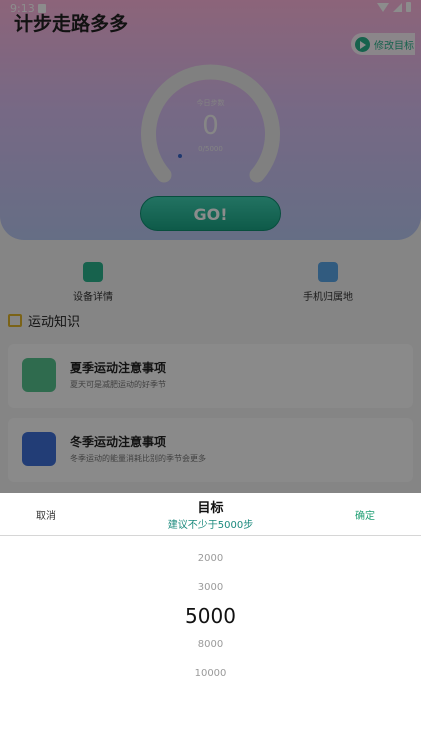 The image size is (421, 750). I want to click on picker-option: 10000, so click(210, 673).